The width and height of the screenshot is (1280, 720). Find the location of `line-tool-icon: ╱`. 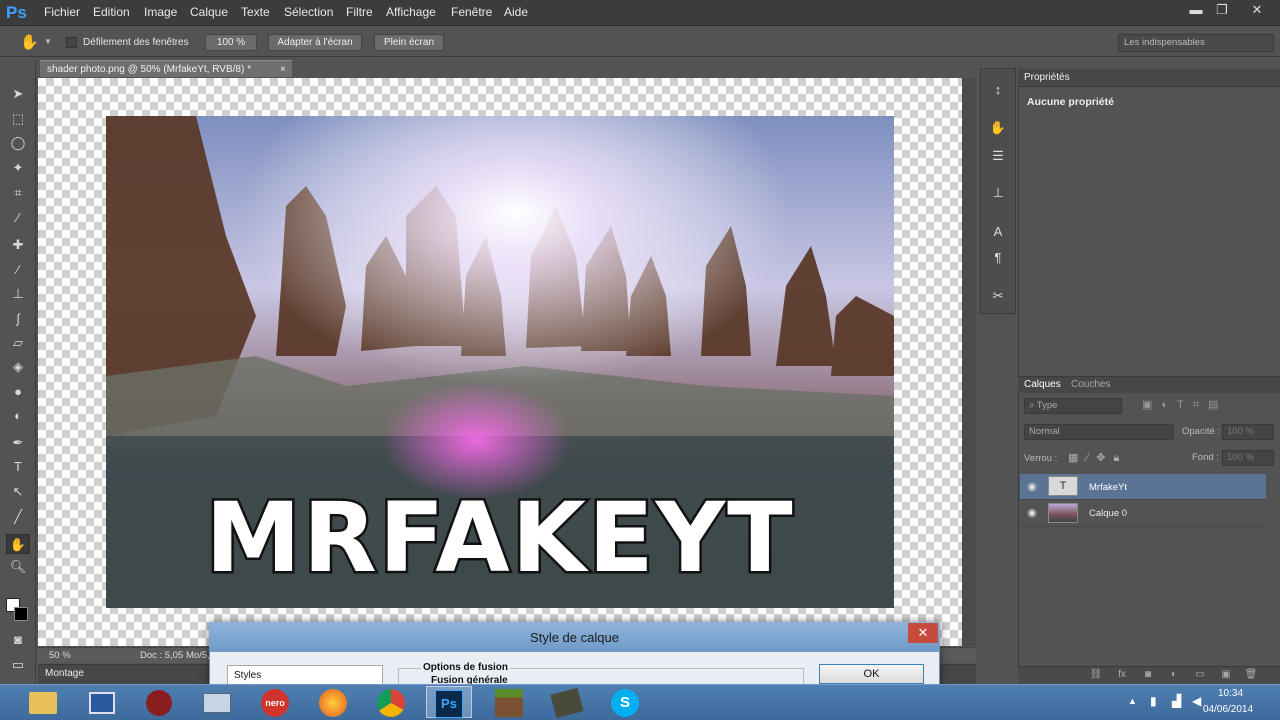

line-tool-icon: ╱ is located at coordinates (18, 517).